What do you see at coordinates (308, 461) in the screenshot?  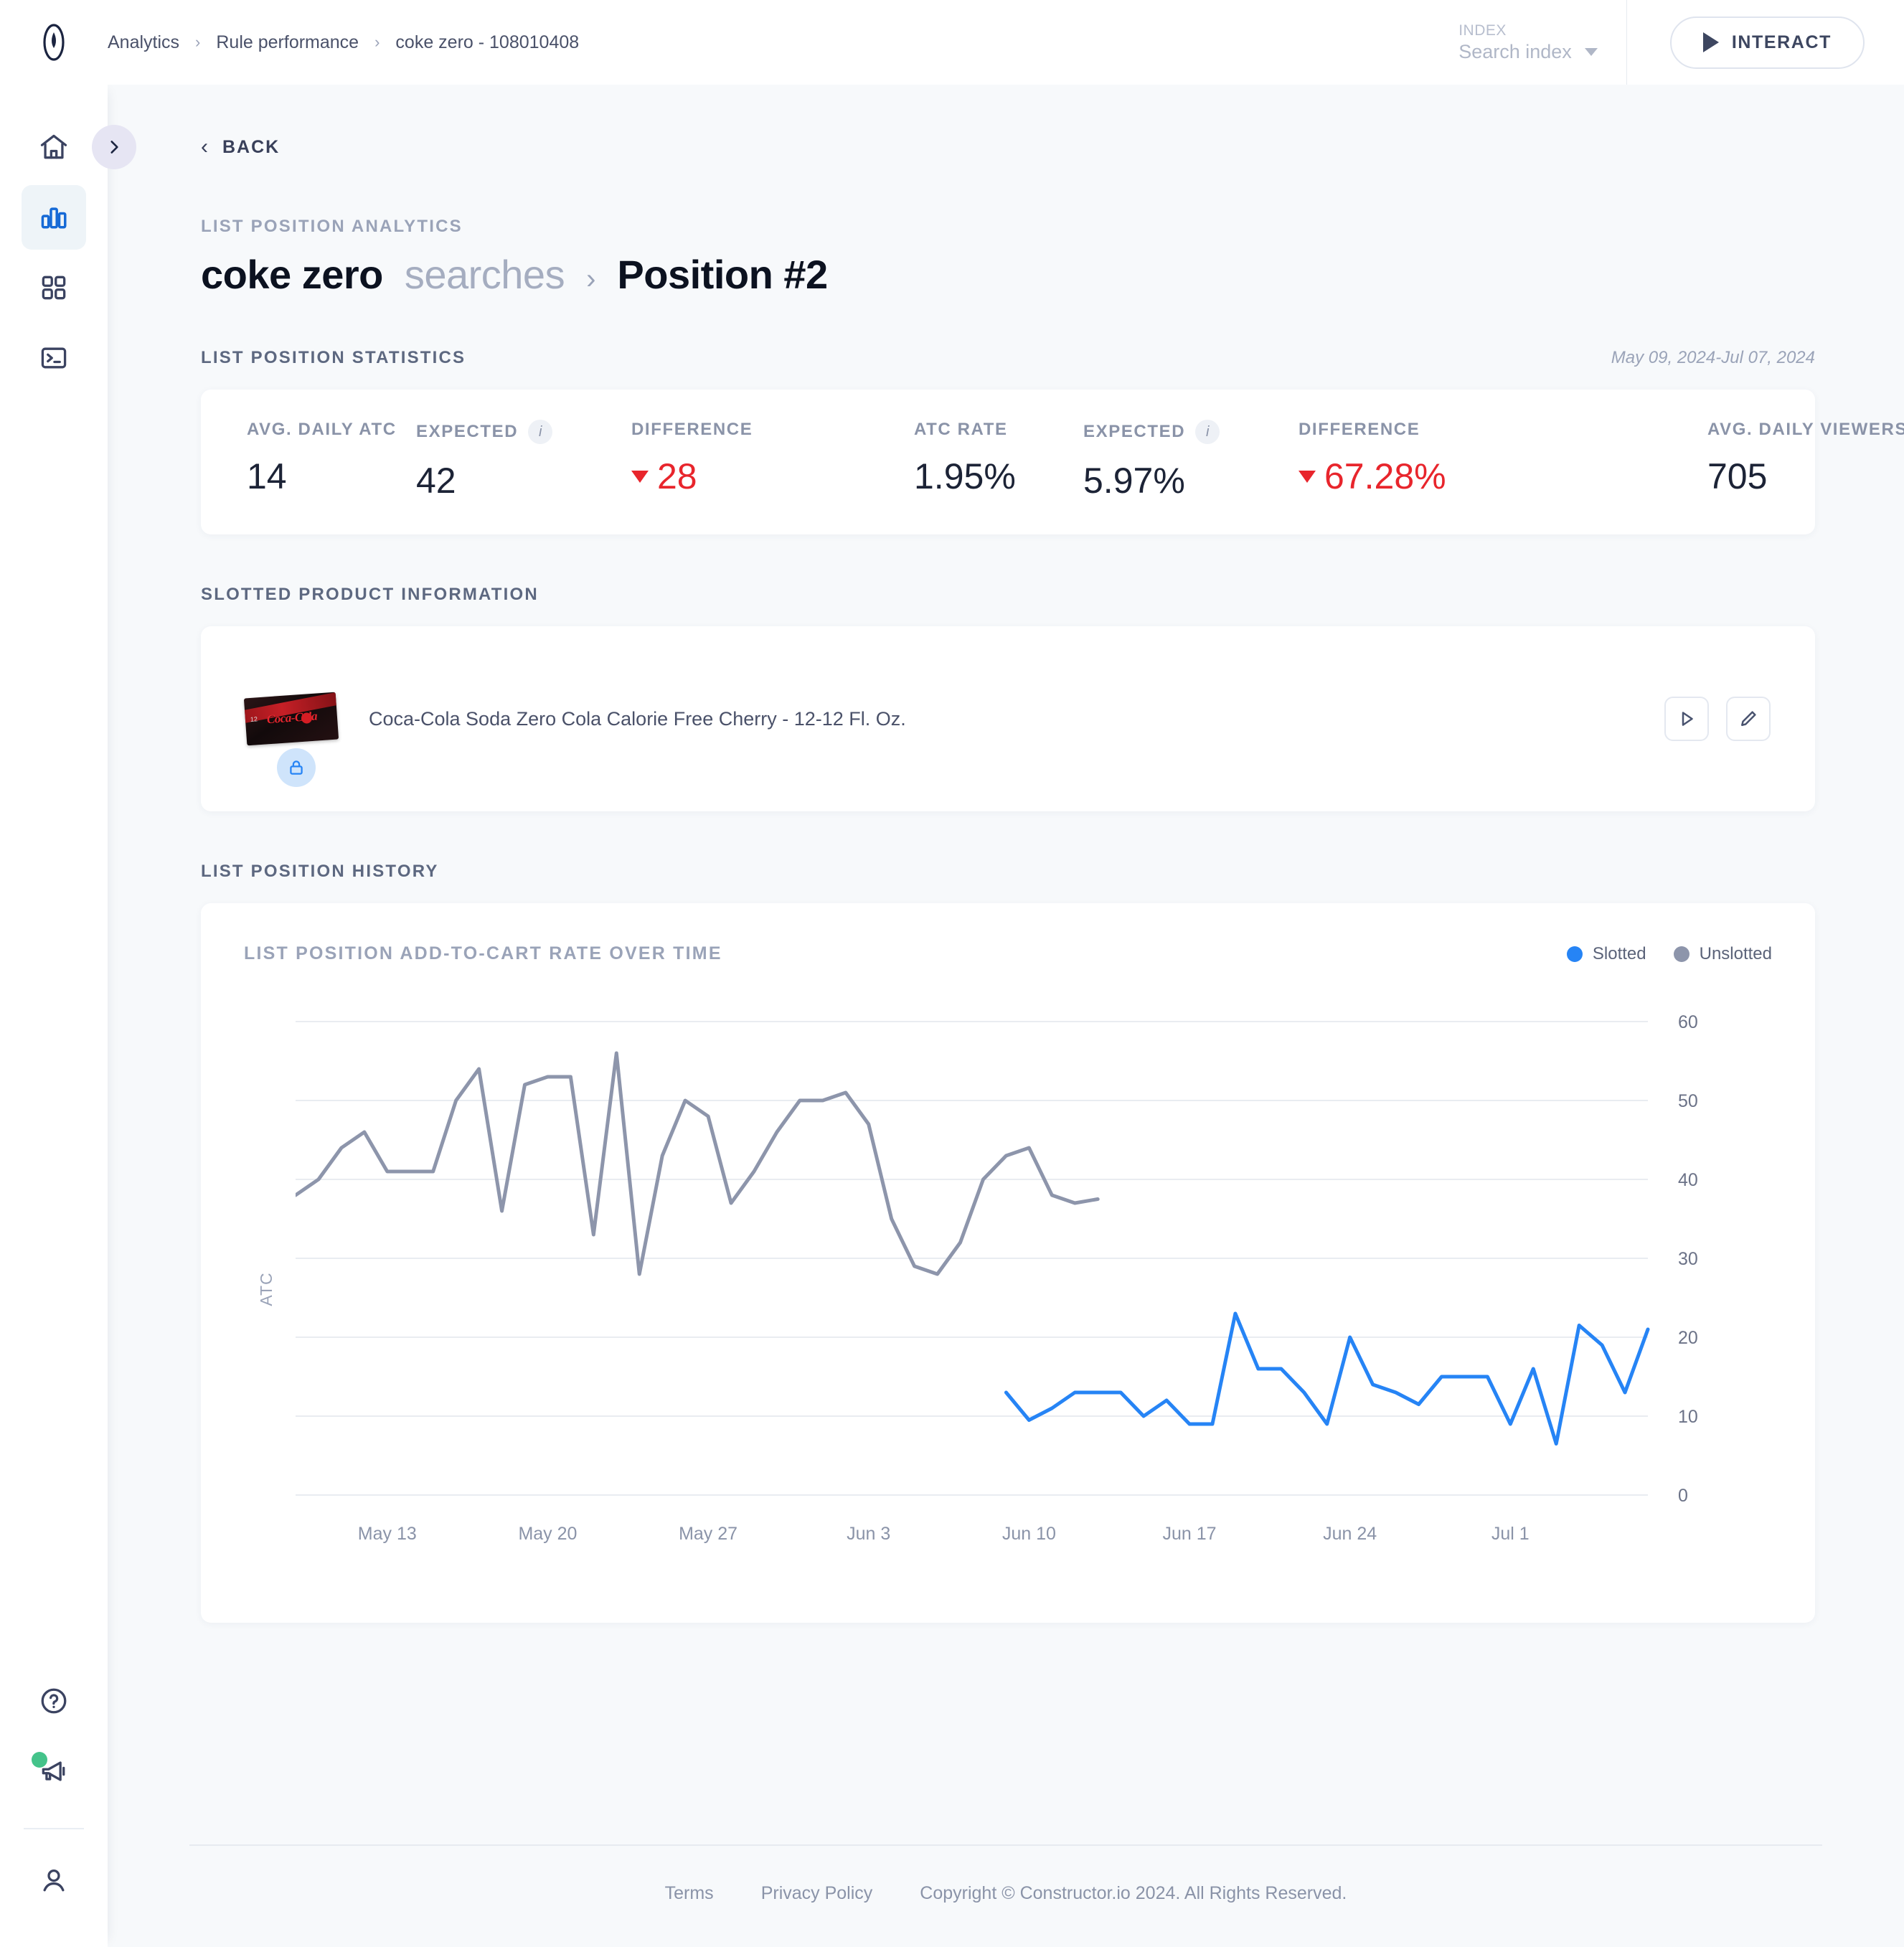 I see `stat-avg-daily-atc: AVG. DAILY ATC 14` at bounding box center [308, 461].